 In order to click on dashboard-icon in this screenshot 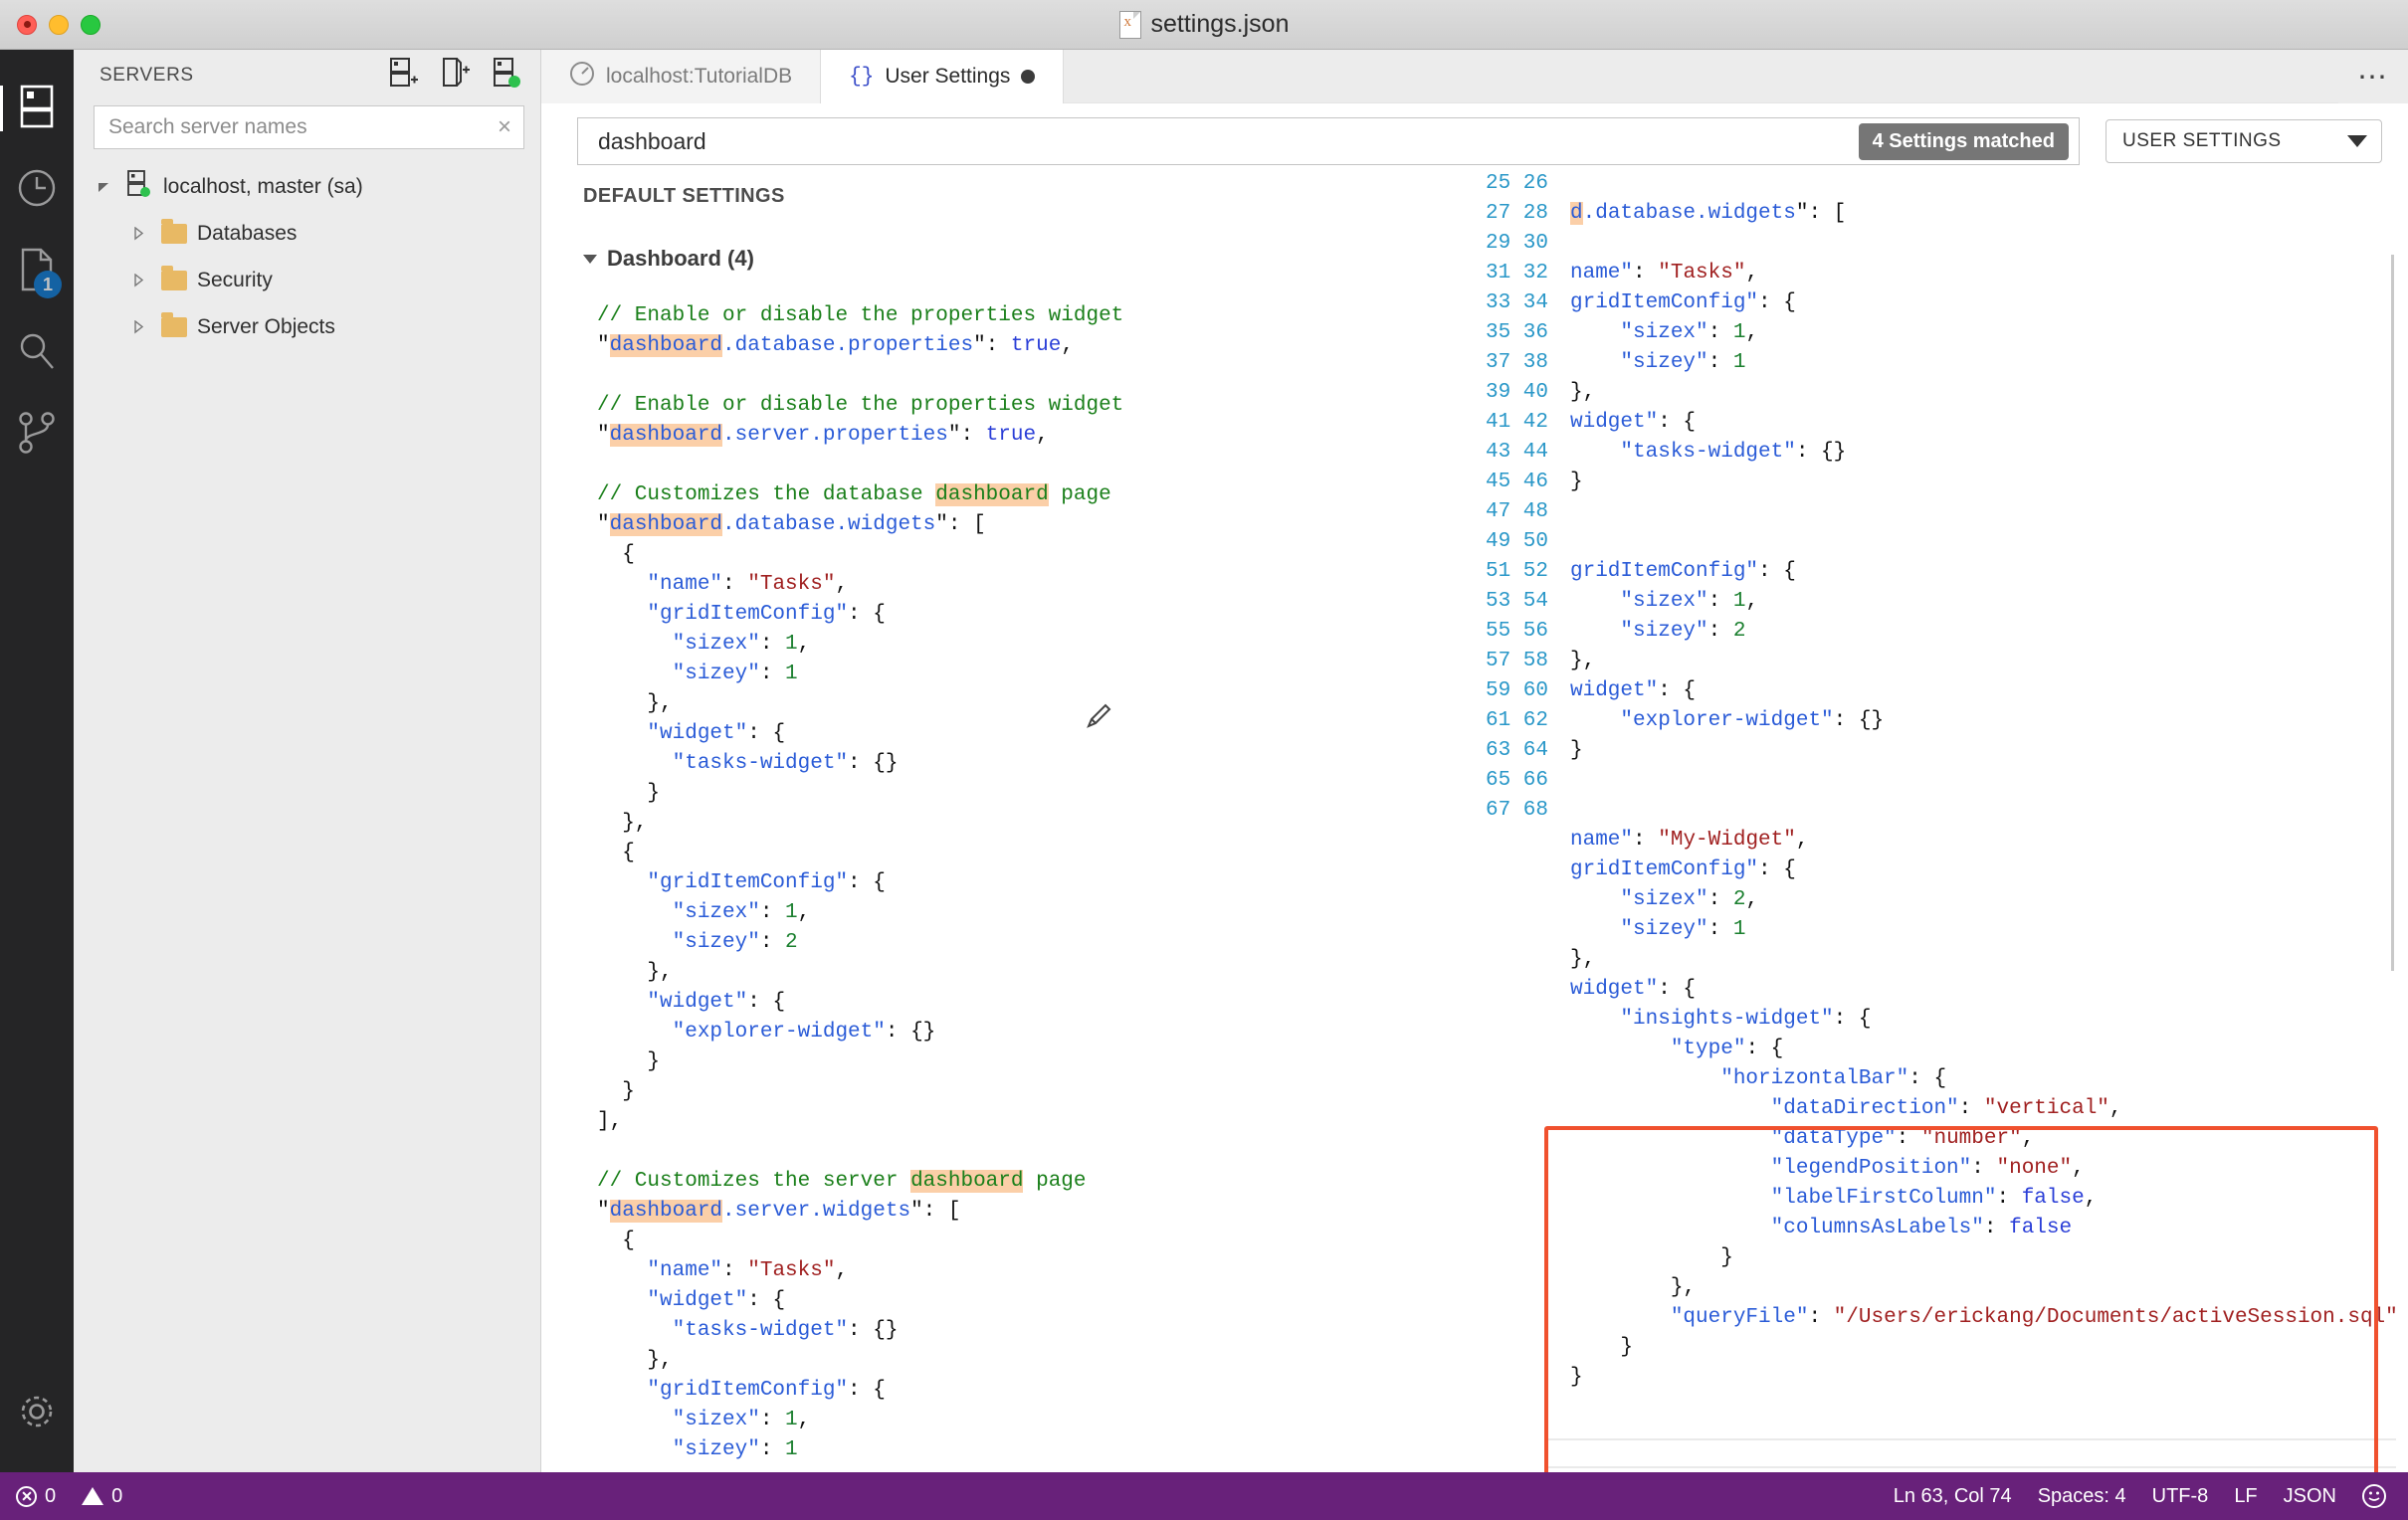, I will do `click(582, 77)`.